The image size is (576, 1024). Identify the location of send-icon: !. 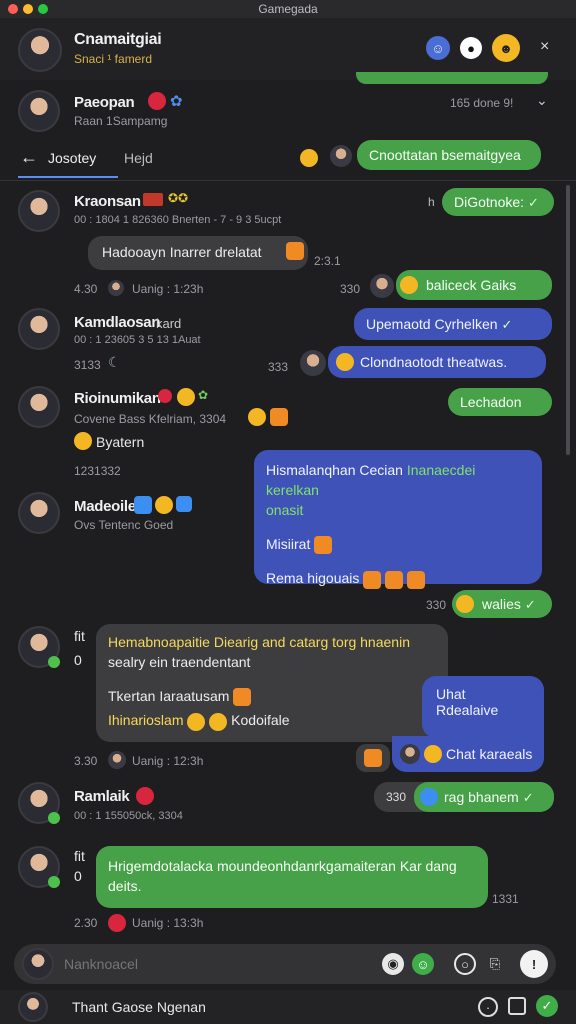
(534, 964).